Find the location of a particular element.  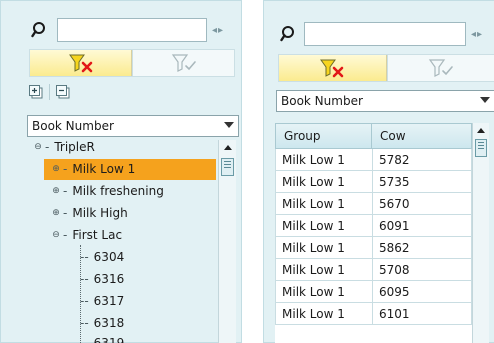

expand-all-icon is located at coordinates (36, 92).